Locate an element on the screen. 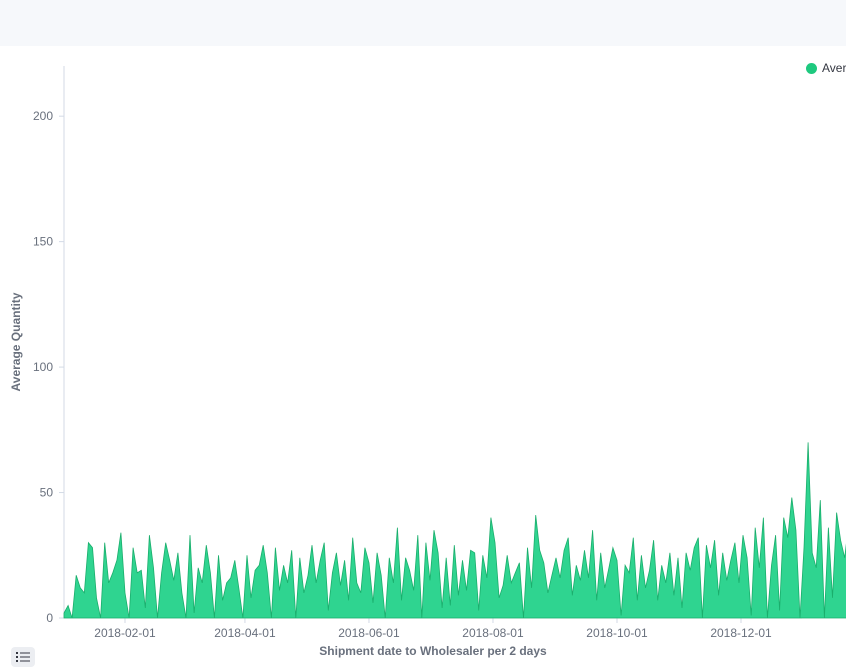 The image size is (846, 667). x-tick-label: 2018-06-01 is located at coordinates (369, 633).